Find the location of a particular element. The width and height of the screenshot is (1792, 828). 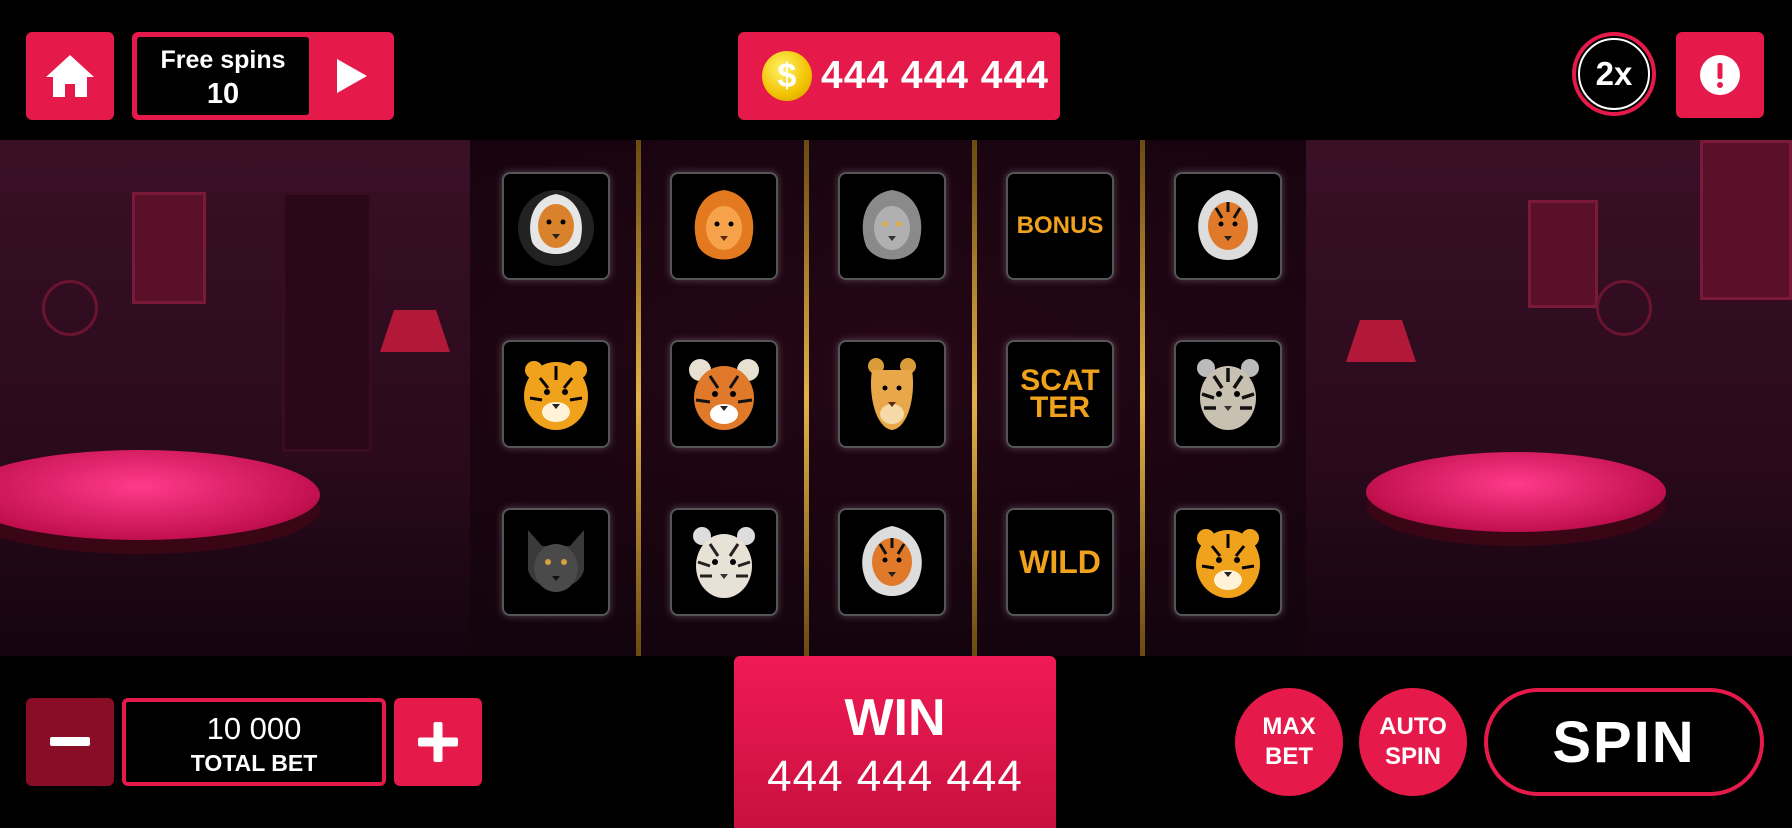

door is located at coordinates (327, 322).